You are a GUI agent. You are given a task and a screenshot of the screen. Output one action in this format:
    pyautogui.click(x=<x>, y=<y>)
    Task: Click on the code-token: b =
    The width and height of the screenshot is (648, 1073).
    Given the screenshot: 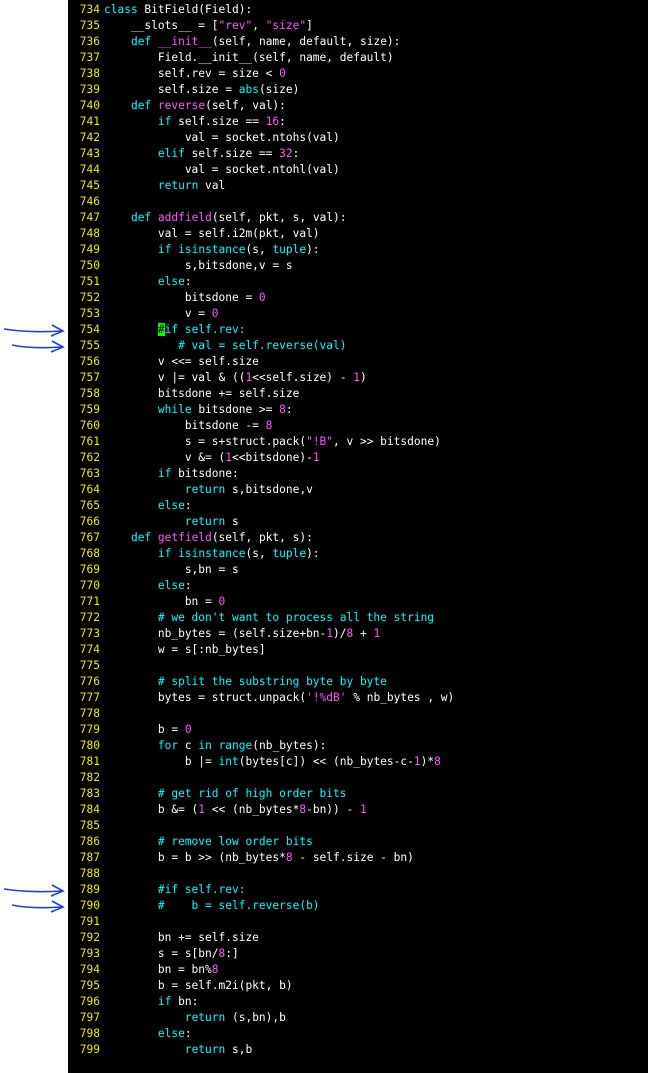 What is the action you would take?
    pyautogui.click(x=144, y=729)
    